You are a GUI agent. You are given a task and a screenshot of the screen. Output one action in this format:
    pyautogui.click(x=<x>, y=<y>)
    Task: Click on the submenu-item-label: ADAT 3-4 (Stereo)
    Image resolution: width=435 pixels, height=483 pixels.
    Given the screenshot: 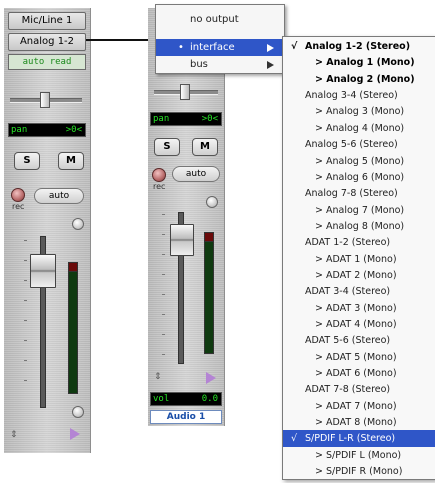 What is the action you would take?
    pyautogui.click(x=348, y=292)
    